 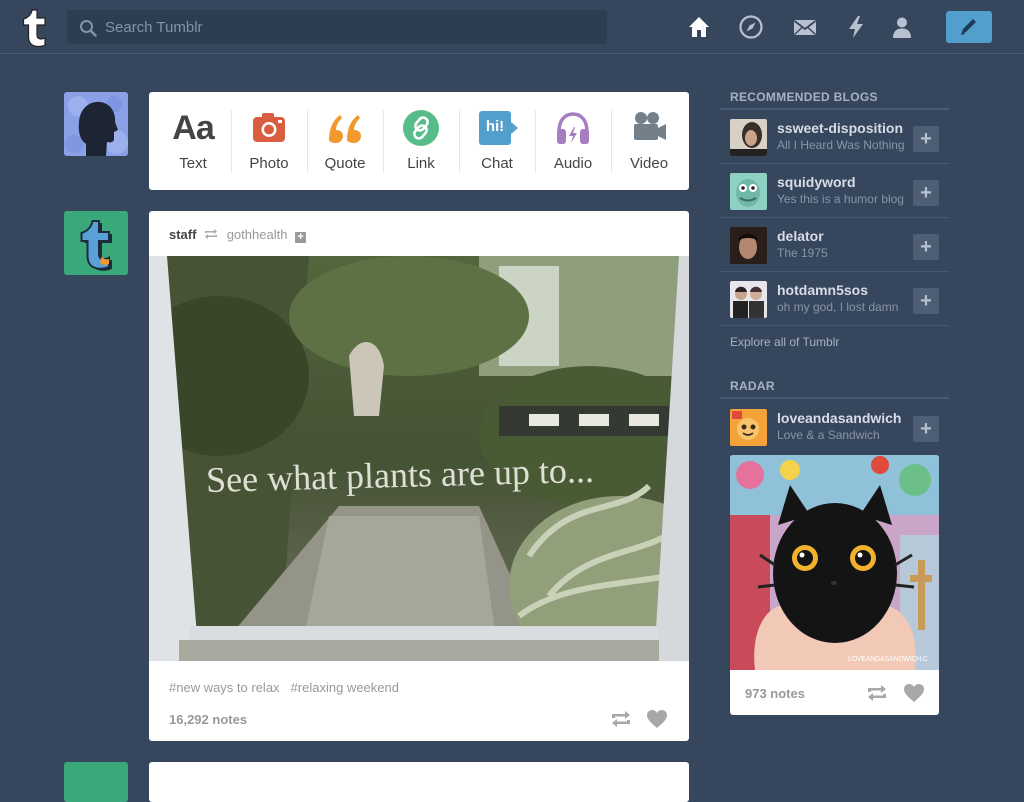 I want to click on explore-tumblr-link: Explore all of Tumblr, so click(x=784, y=342).